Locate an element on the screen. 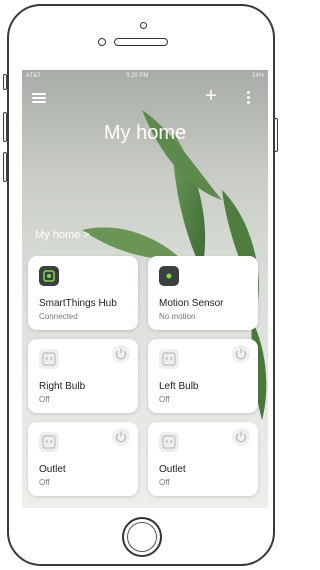  battery-level: 24% is located at coordinates (257, 76).